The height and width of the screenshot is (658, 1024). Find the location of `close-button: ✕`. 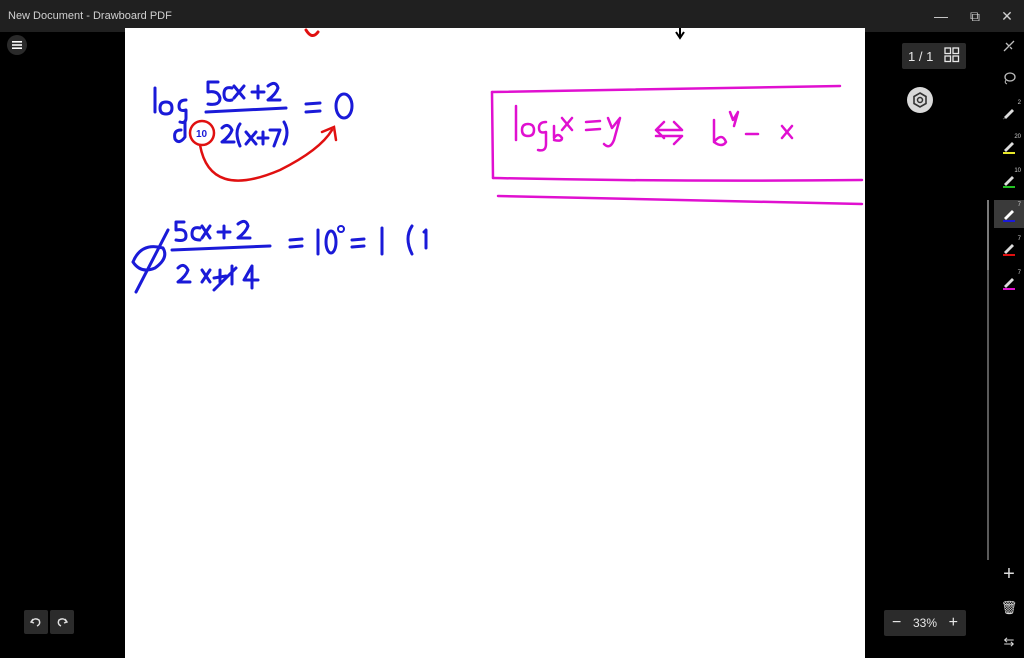

close-button: ✕ is located at coordinates (1007, 16).